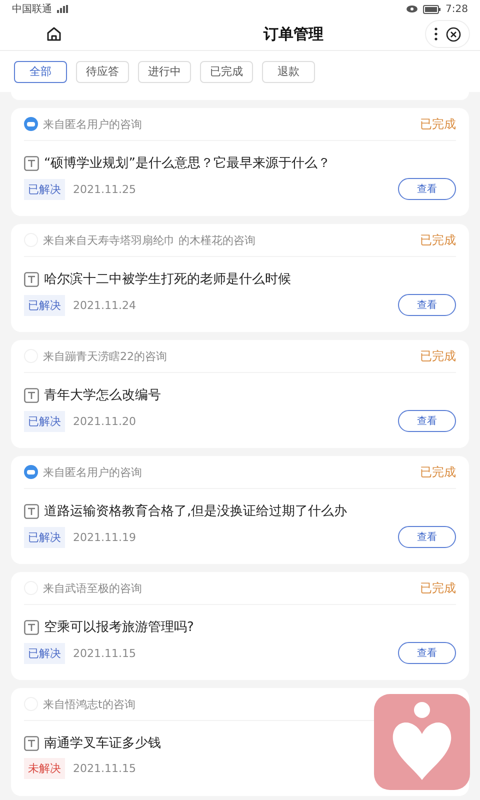 Image resolution: width=480 pixels, height=800 pixels. I want to click on home-icon, so click(54, 34).